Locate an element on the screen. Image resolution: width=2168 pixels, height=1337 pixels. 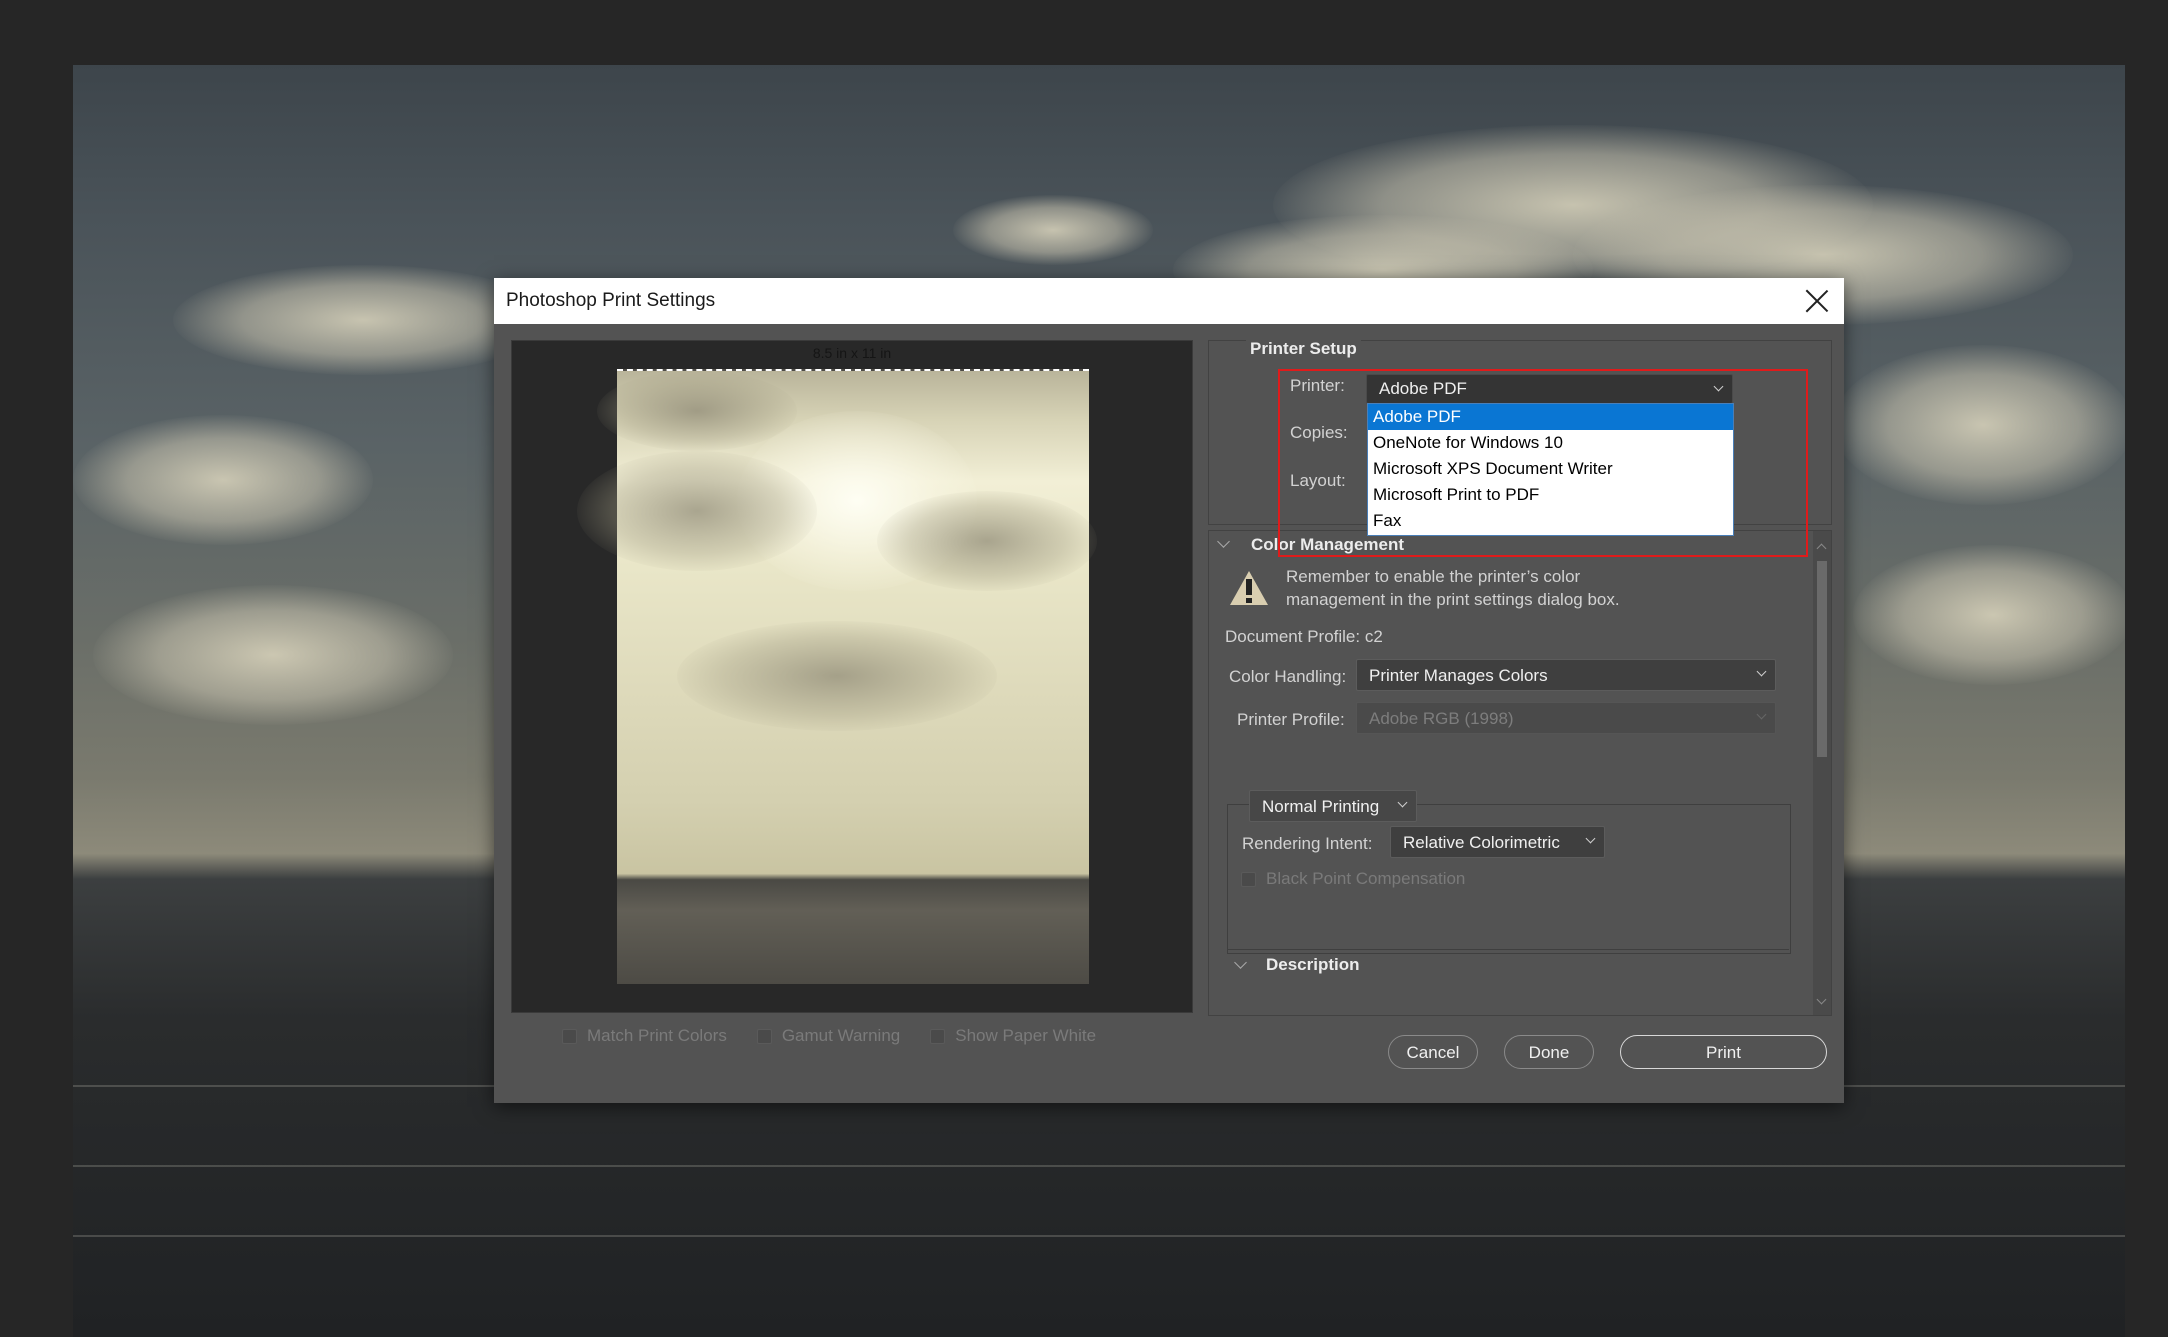
checkbox-label: Black Point Compensation is located at coordinates (1366, 878).